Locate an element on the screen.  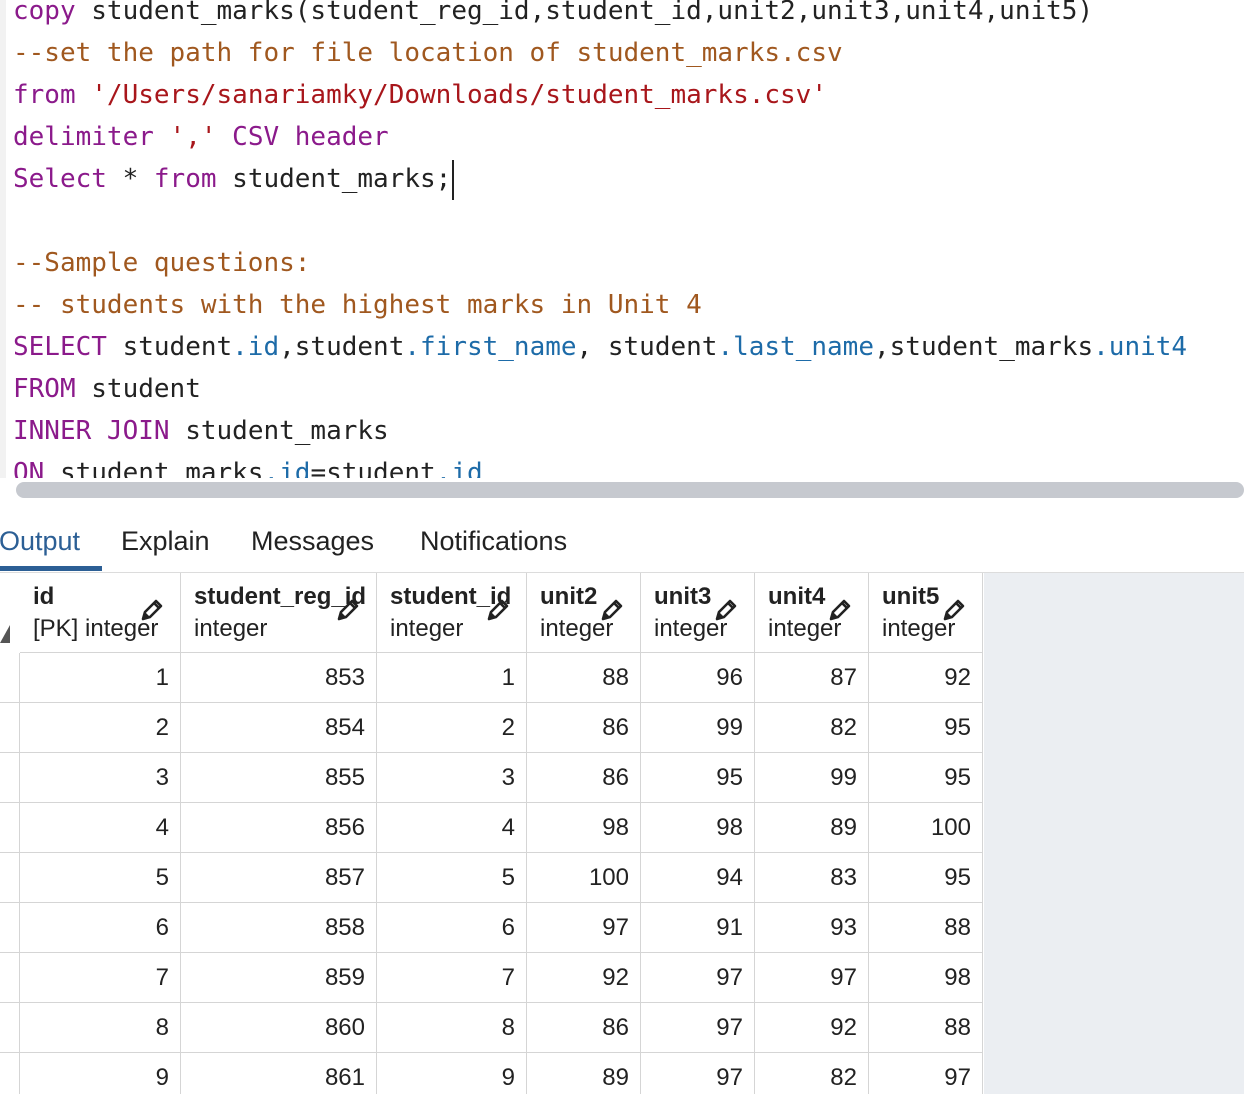
table-row: 4 856 4 98 98 89 100 is located at coordinates (492, 828).